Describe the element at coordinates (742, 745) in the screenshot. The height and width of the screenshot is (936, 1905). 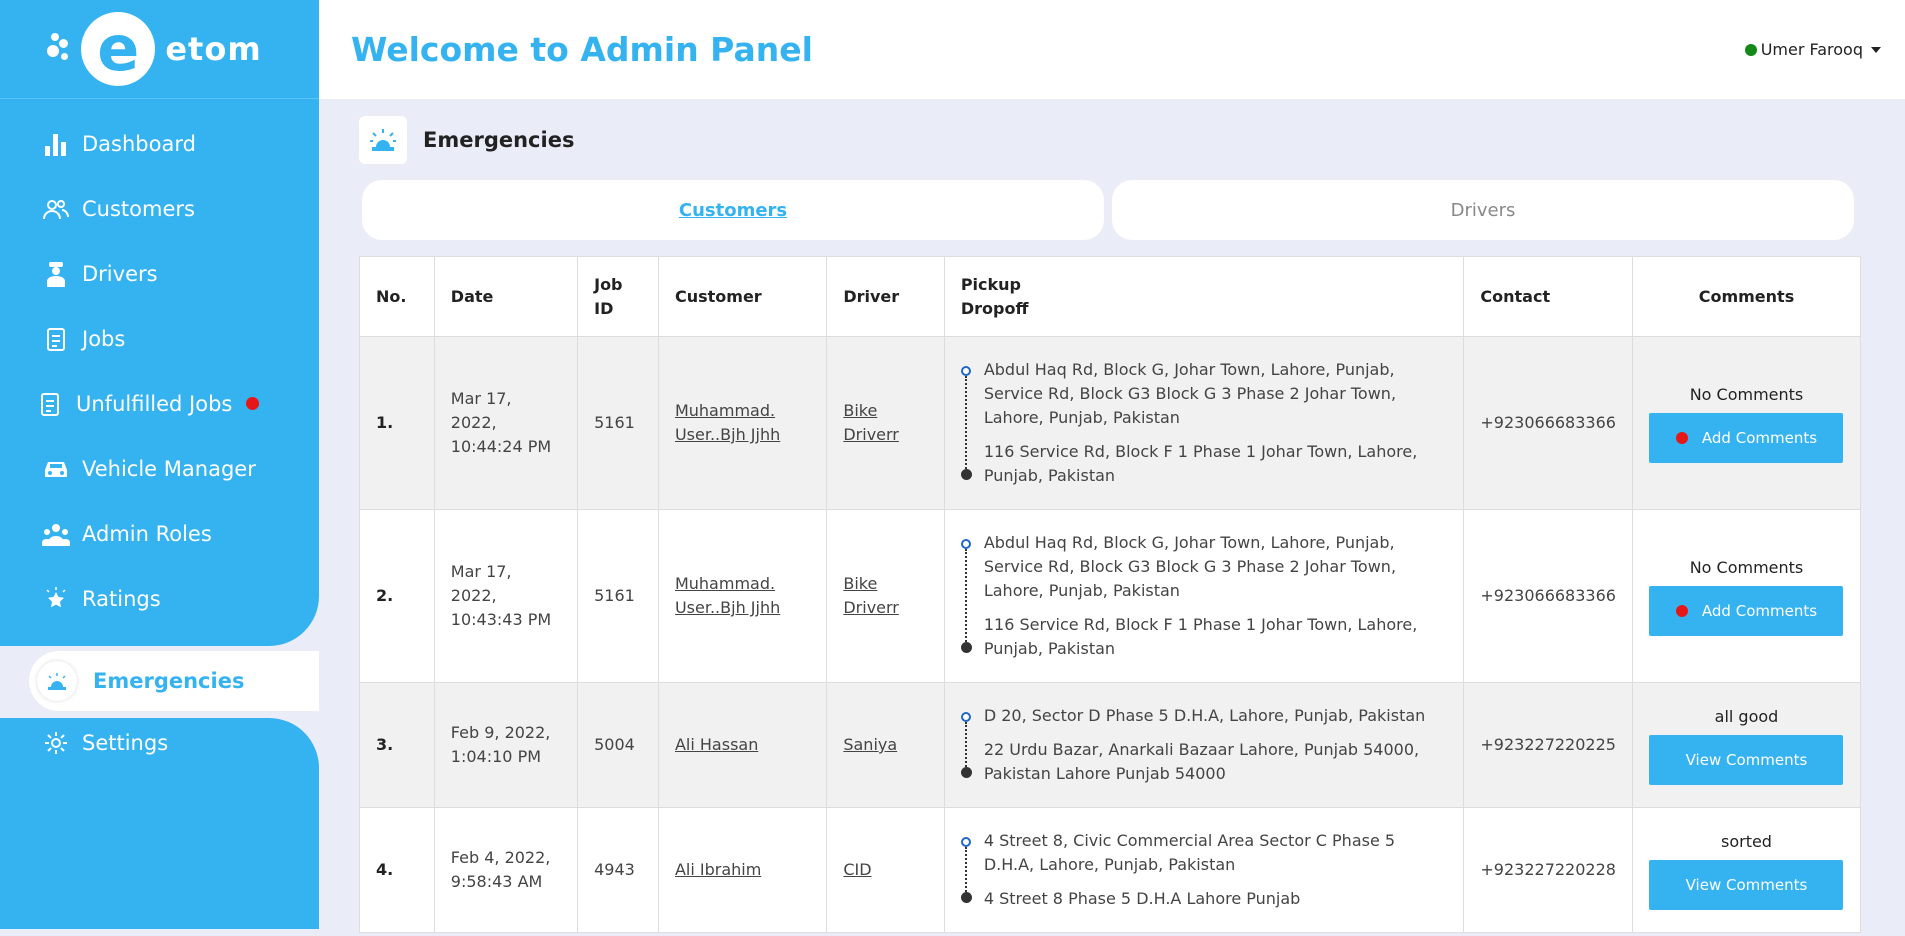
I see `customer-link: Ali Hassan` at that location.